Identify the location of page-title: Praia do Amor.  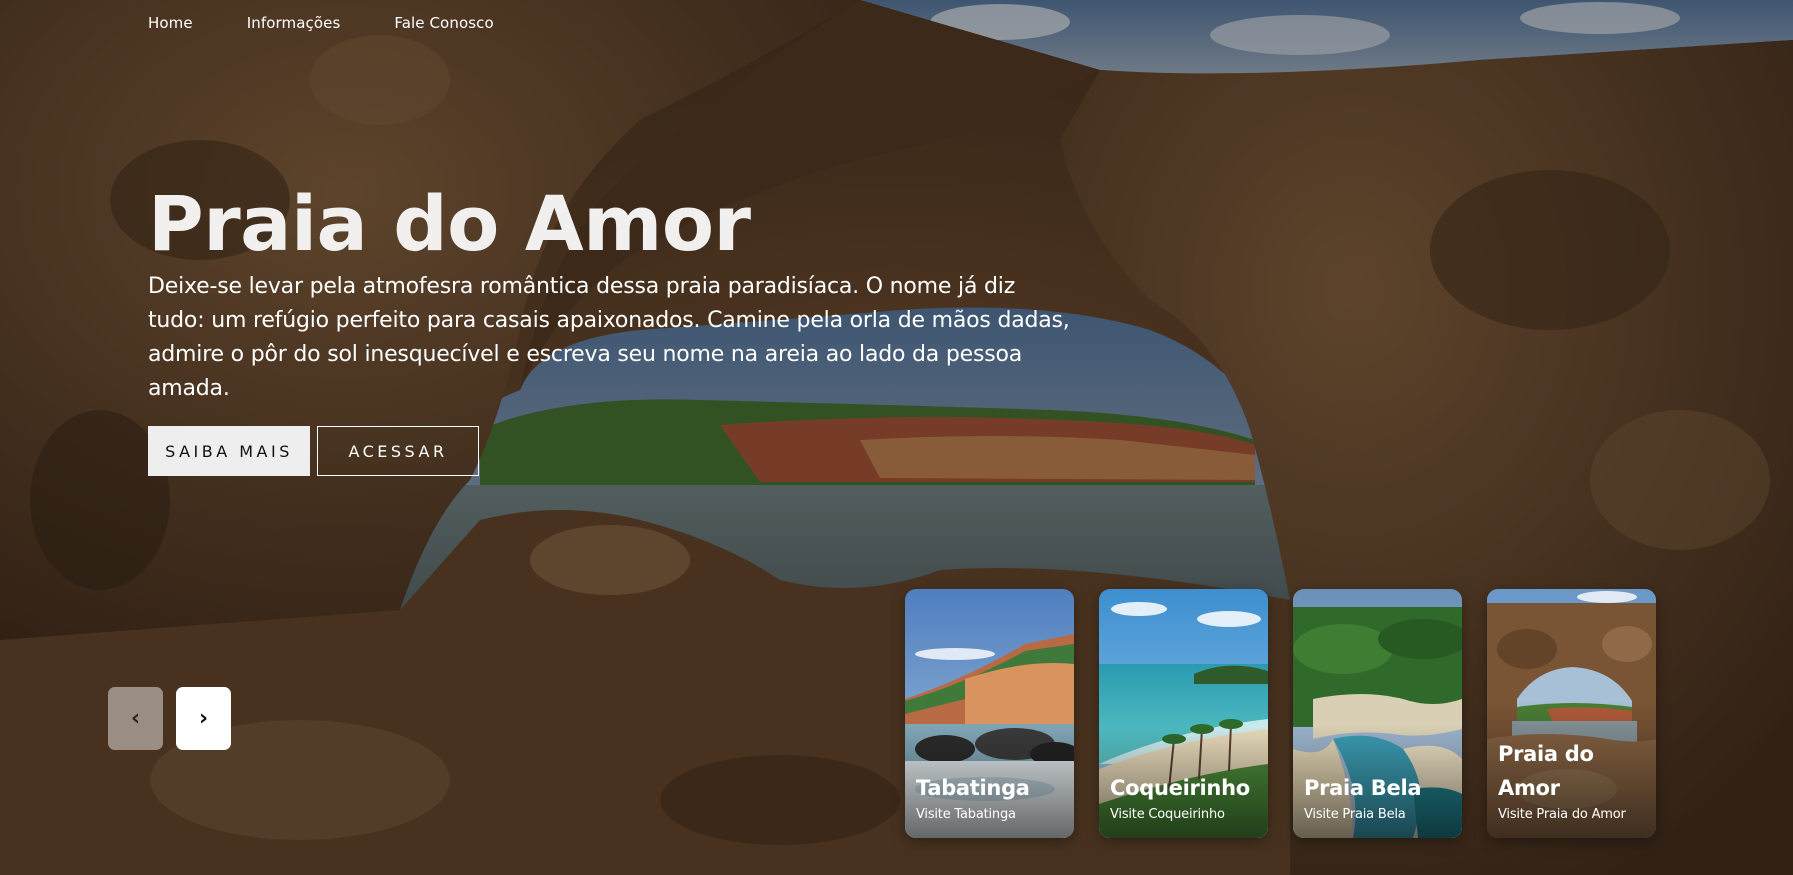
(449, 223).